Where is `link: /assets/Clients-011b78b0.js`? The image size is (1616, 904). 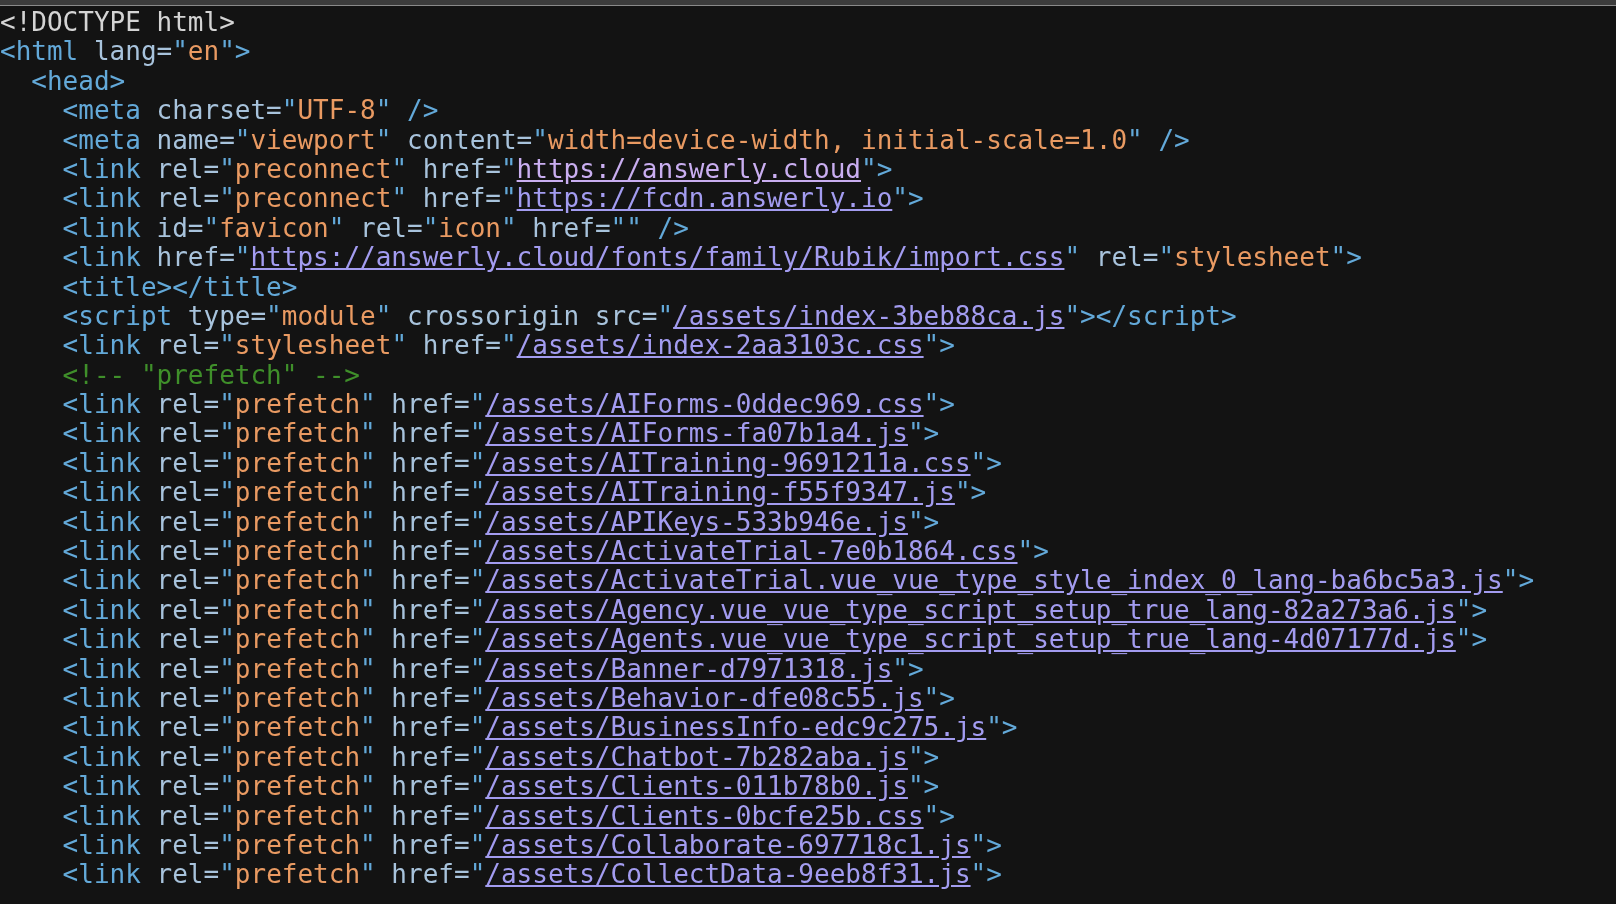
link: /assets/Clients-011b78b0.js is located at coordinates (696, 786).